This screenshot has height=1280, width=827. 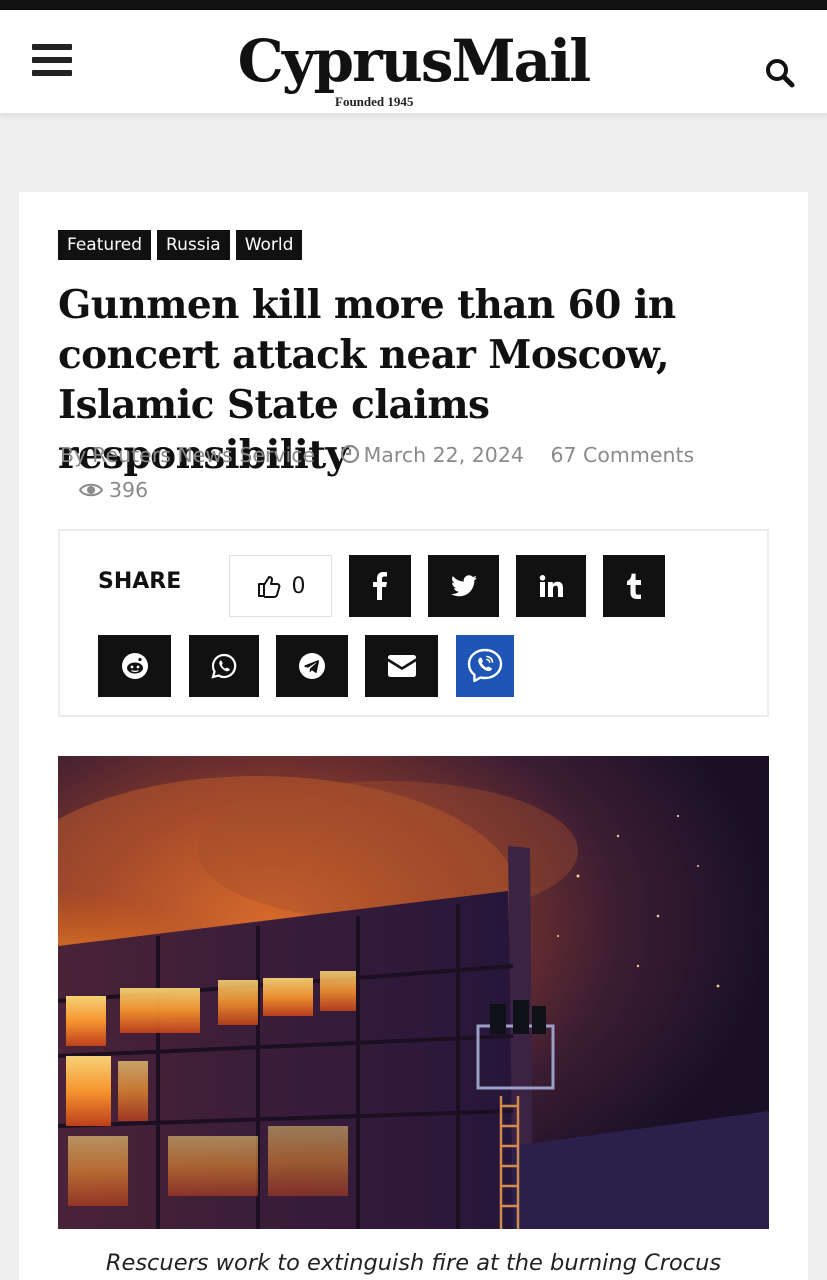 I want to click on view-count-text: 396, so click(x=129, y=490).